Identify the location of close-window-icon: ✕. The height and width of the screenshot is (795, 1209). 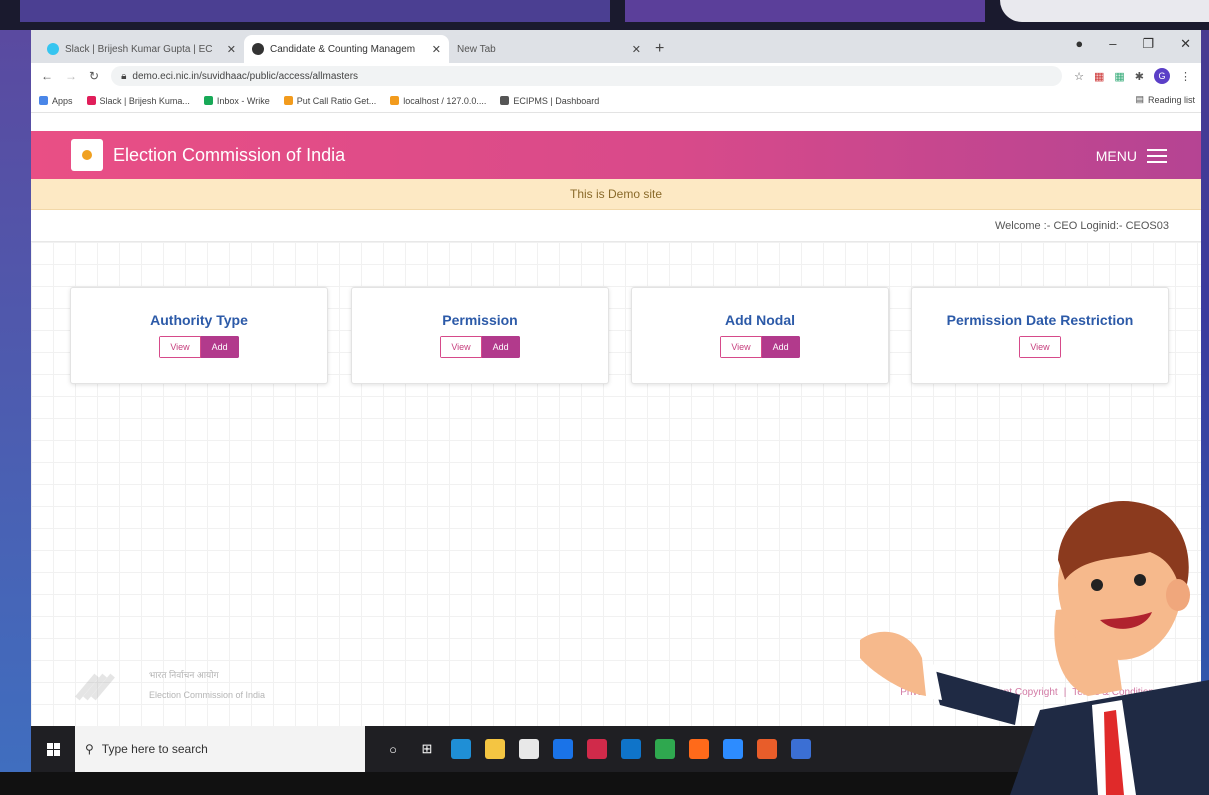
(1185, 44).